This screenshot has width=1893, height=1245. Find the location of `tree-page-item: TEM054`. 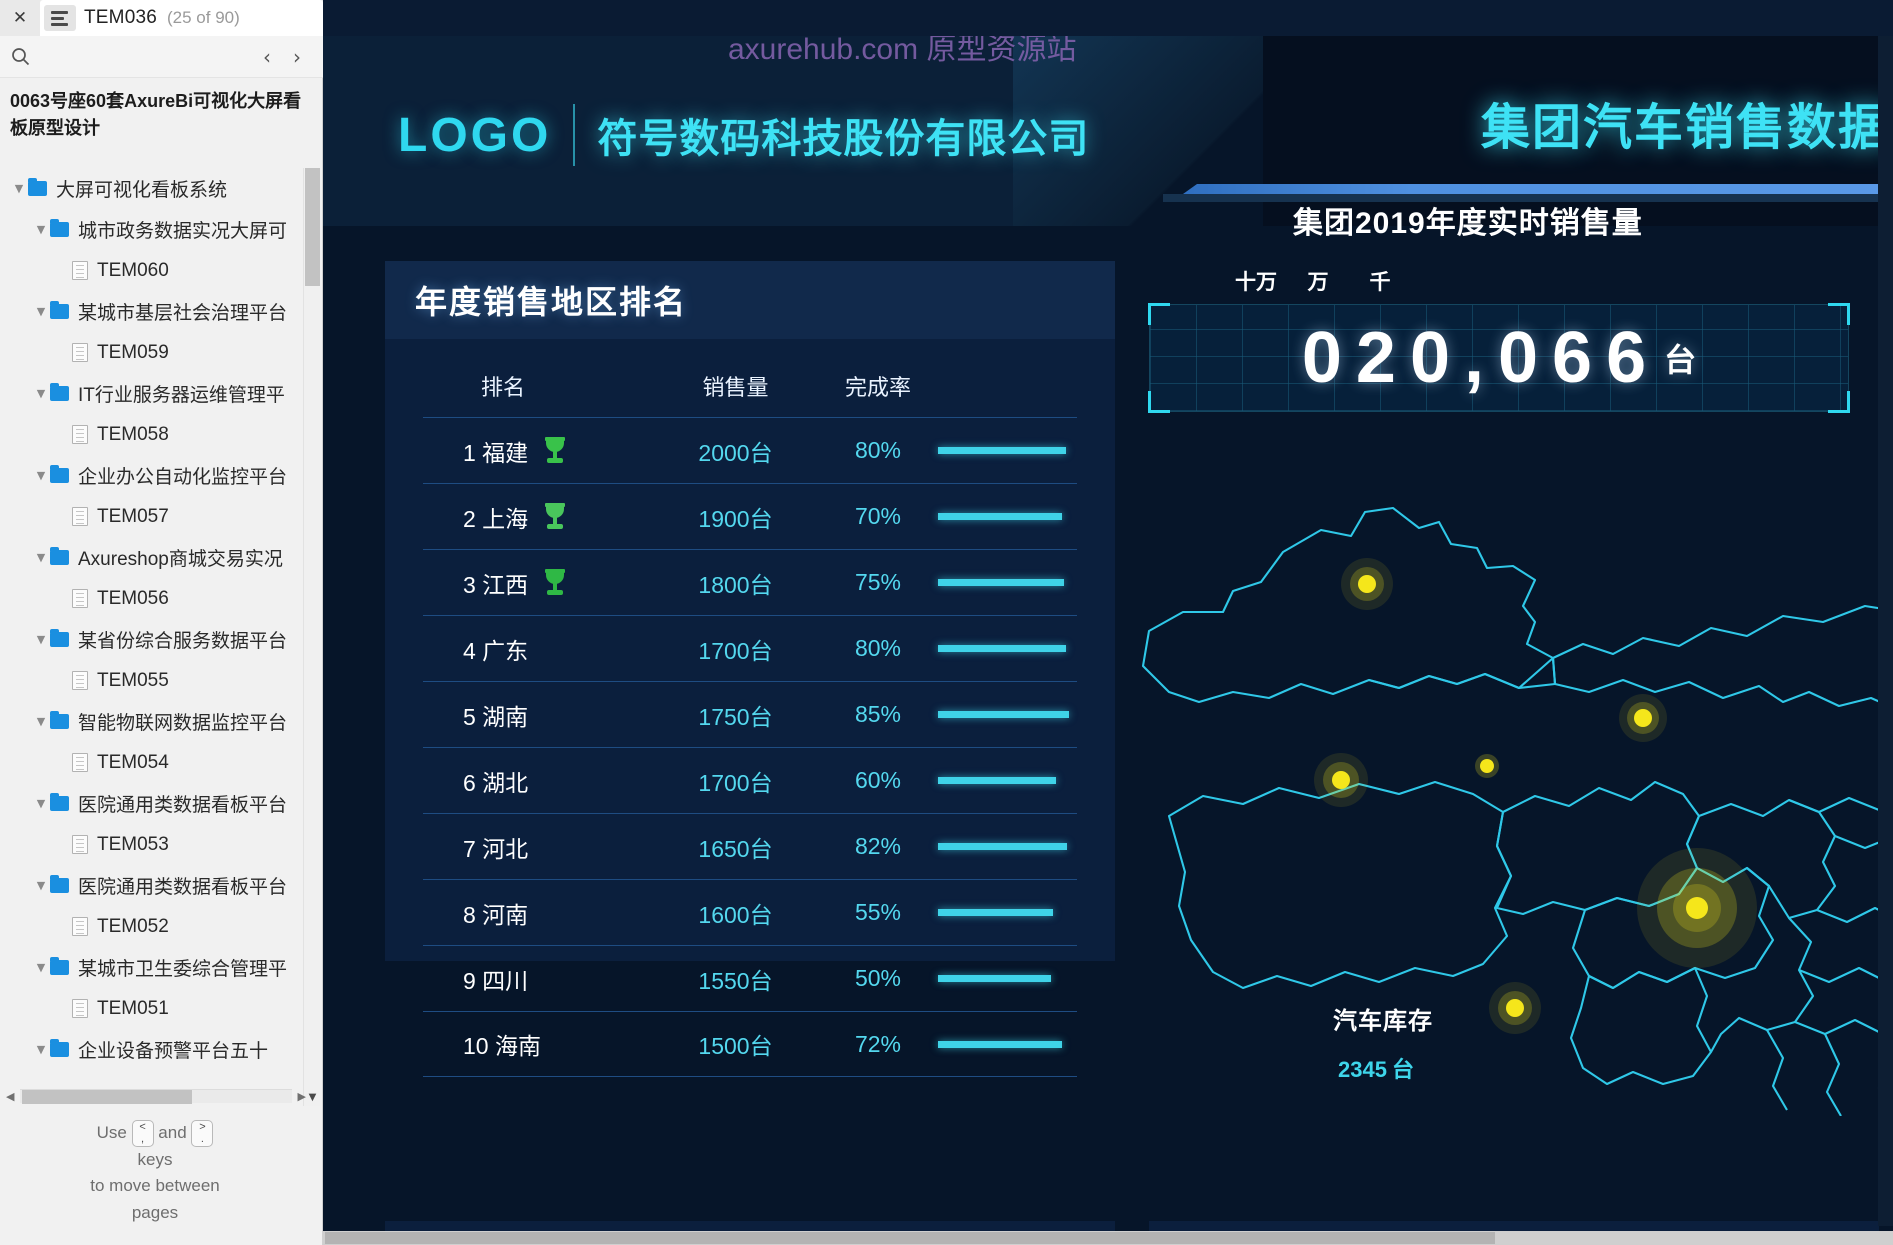

tree-page-item: TEM054 is located at coordinates (150, 762).